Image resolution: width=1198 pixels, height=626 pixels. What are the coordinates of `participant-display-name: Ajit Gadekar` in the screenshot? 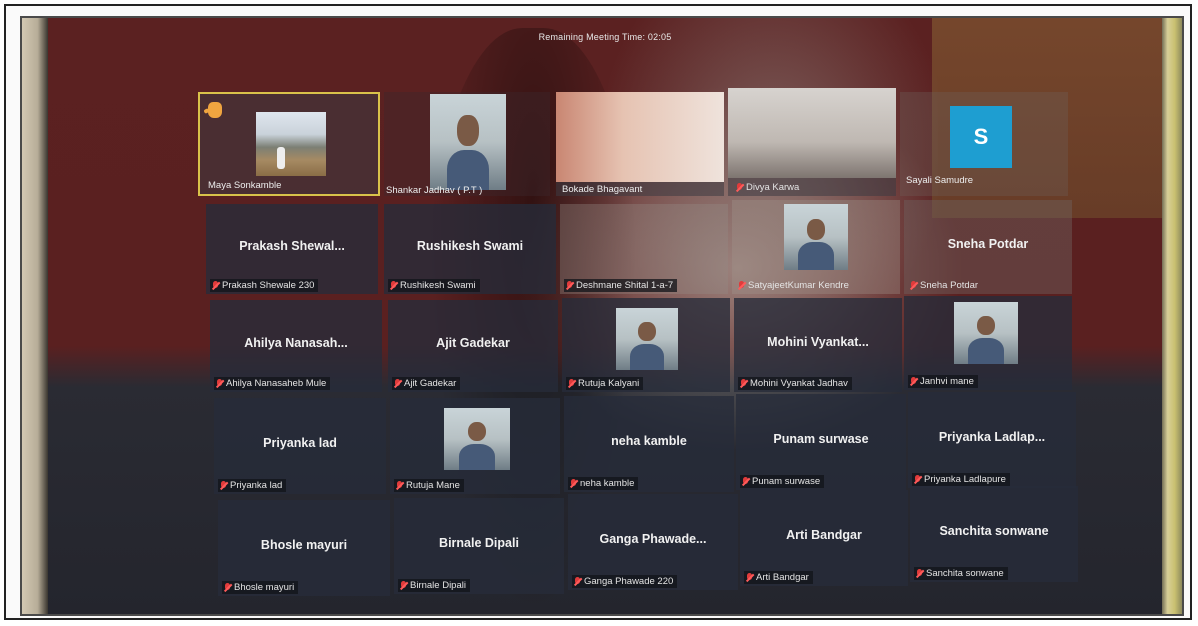 It's located at (473, 343).